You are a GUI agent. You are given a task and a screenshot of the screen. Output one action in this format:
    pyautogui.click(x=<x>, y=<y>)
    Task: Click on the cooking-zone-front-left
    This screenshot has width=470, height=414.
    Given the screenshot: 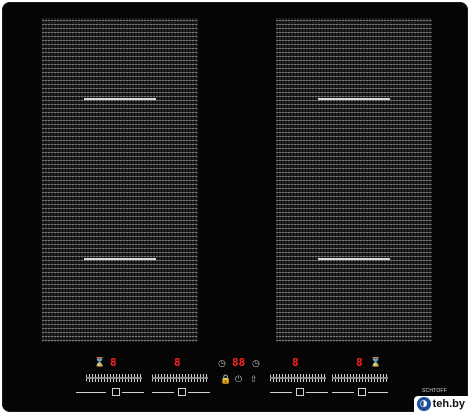 What is the action you would take?
    pyautogui.click(x=120, y=100)
    